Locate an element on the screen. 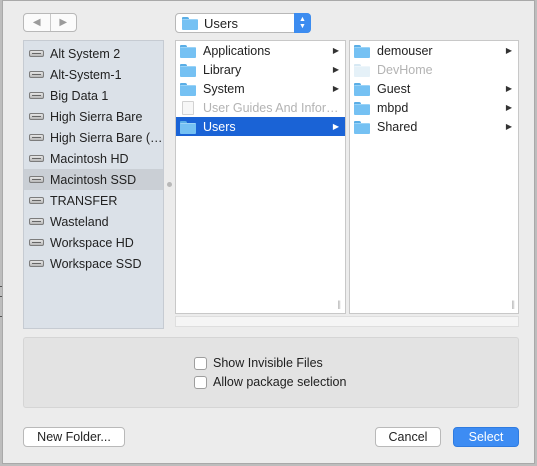 This screenshot has height=466, width=537. column-item-label: Users is located at coordinates (219, 126).